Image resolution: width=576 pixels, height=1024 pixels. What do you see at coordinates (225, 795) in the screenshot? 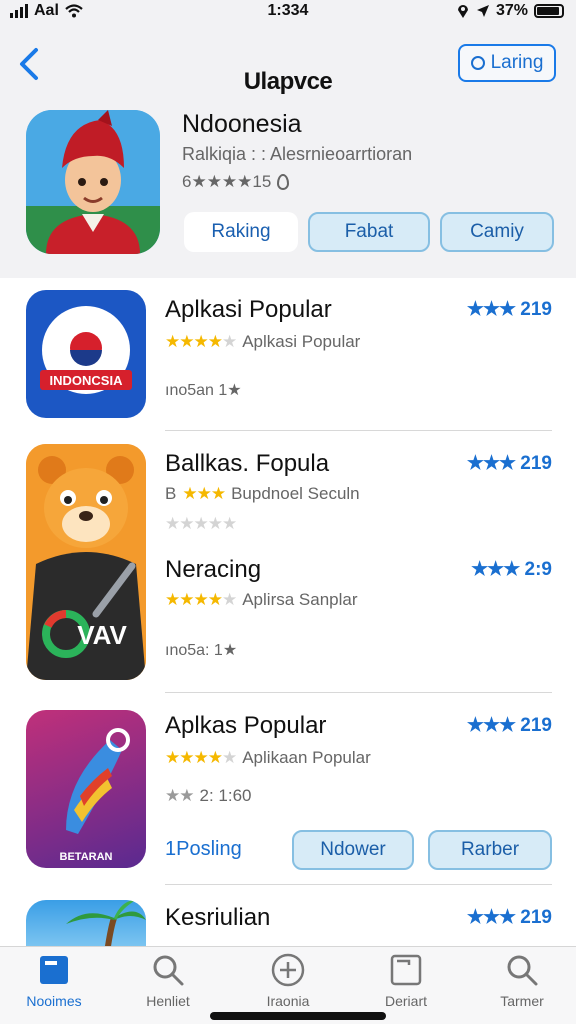
I see `app-meta: 2: 1:60` at bounding box center [225, 795].